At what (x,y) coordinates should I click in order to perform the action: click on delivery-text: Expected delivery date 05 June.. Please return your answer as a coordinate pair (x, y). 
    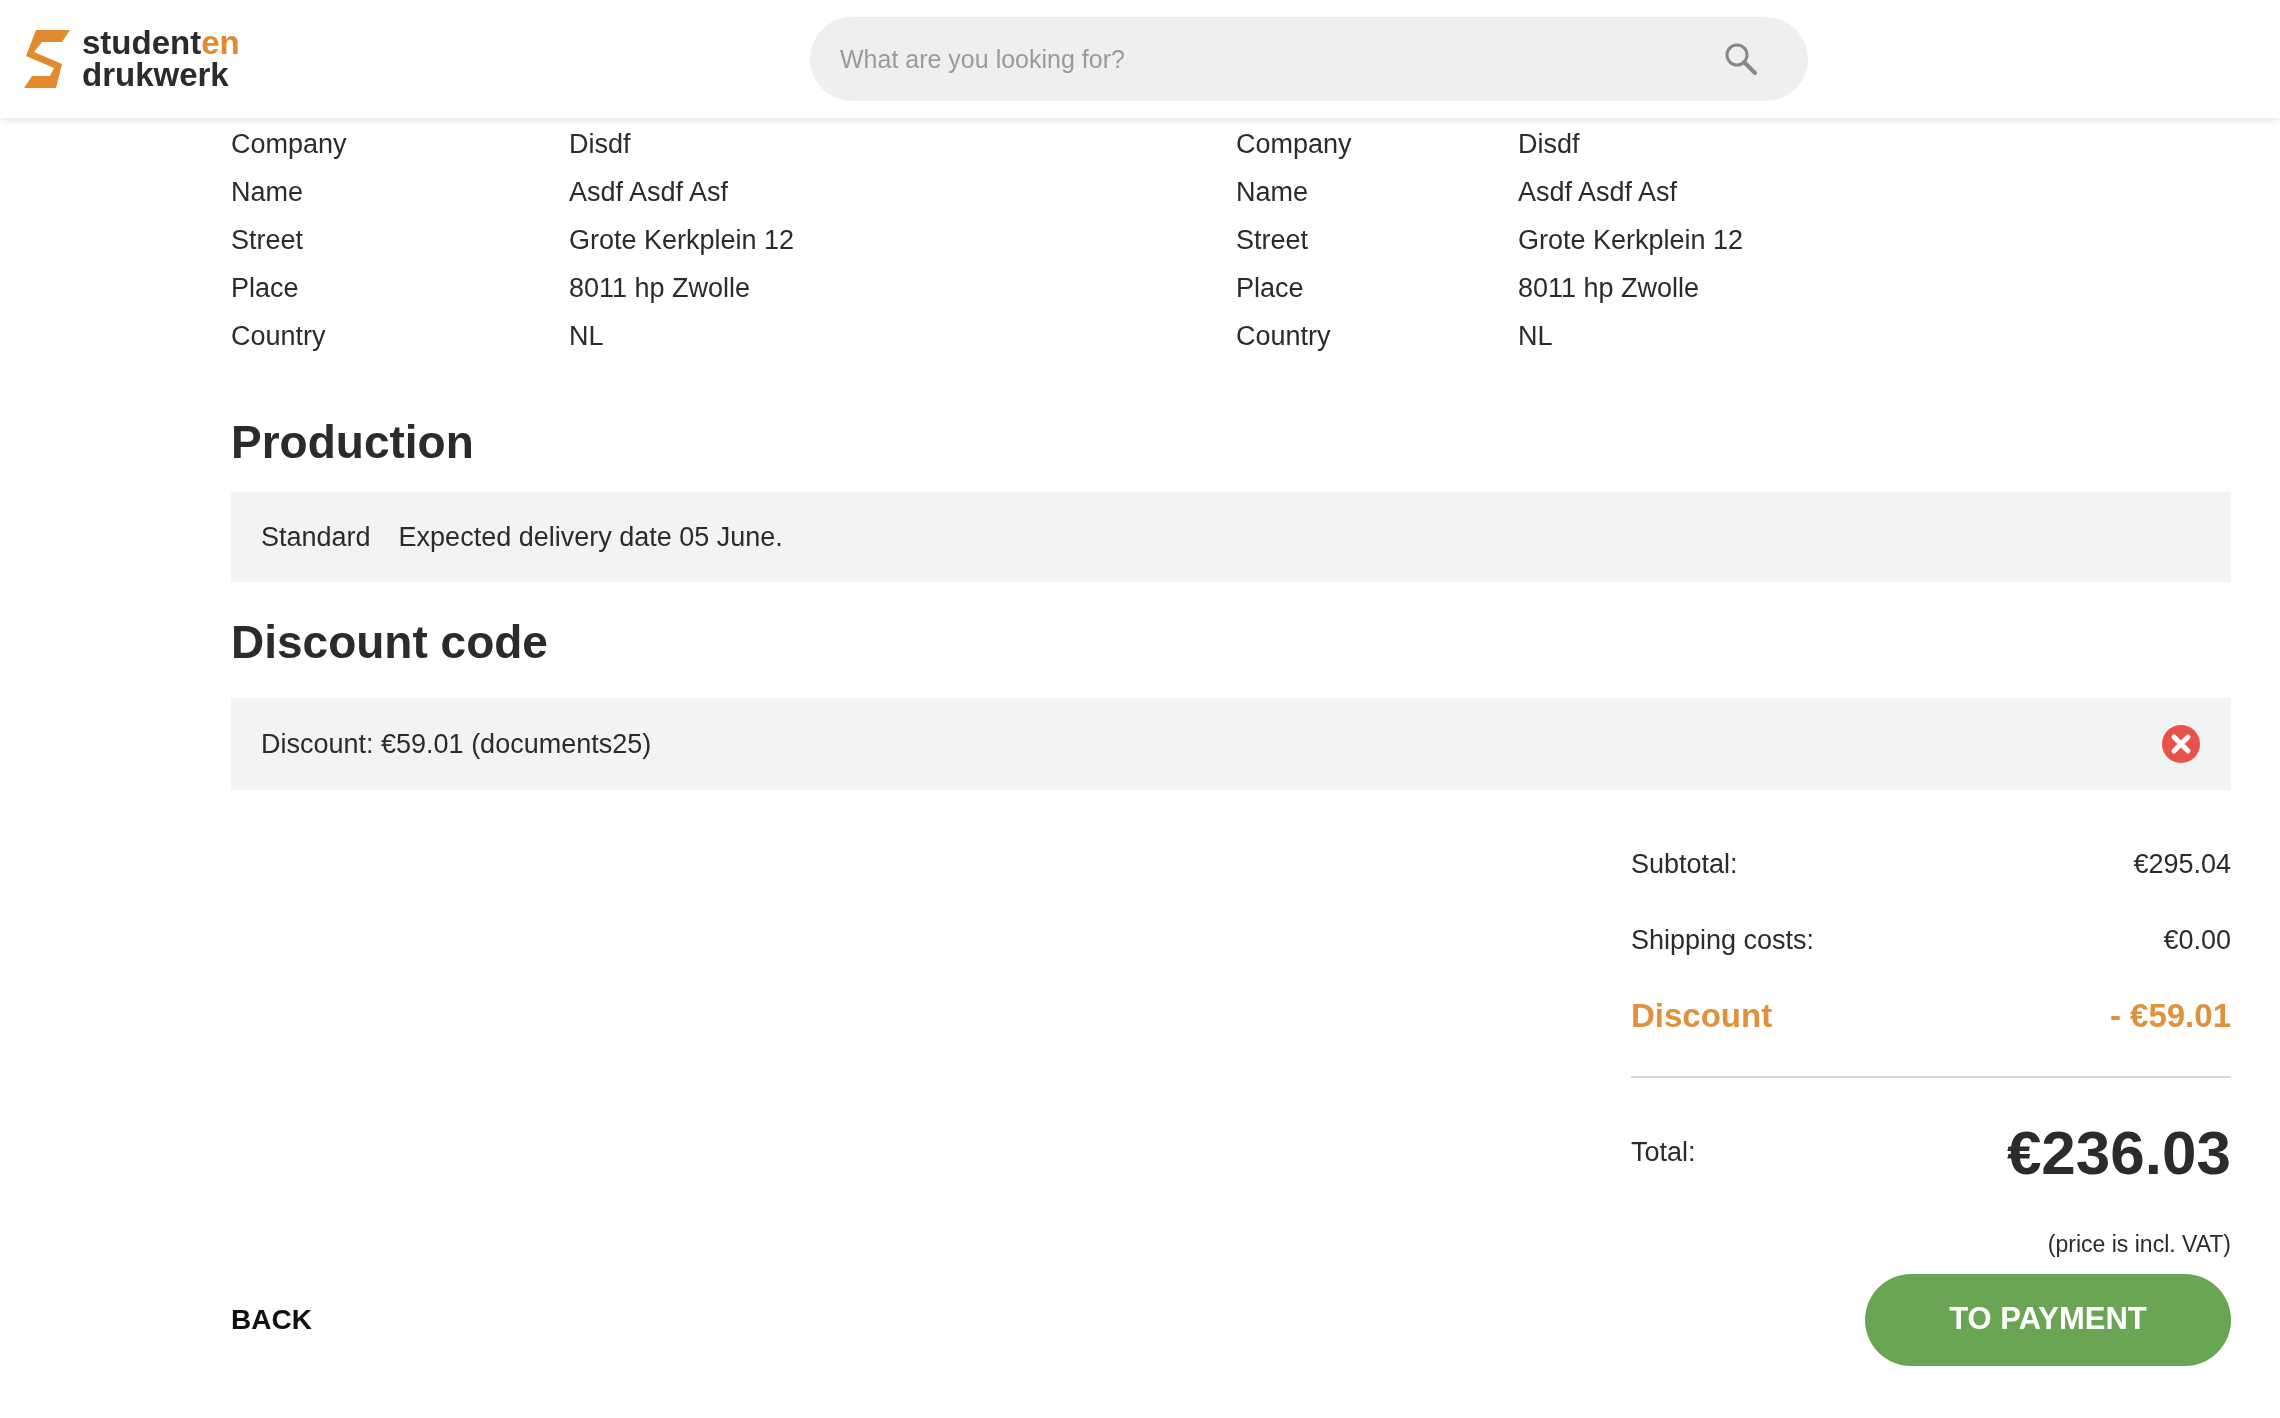
    Looking at the image, I should click on (590, 537).